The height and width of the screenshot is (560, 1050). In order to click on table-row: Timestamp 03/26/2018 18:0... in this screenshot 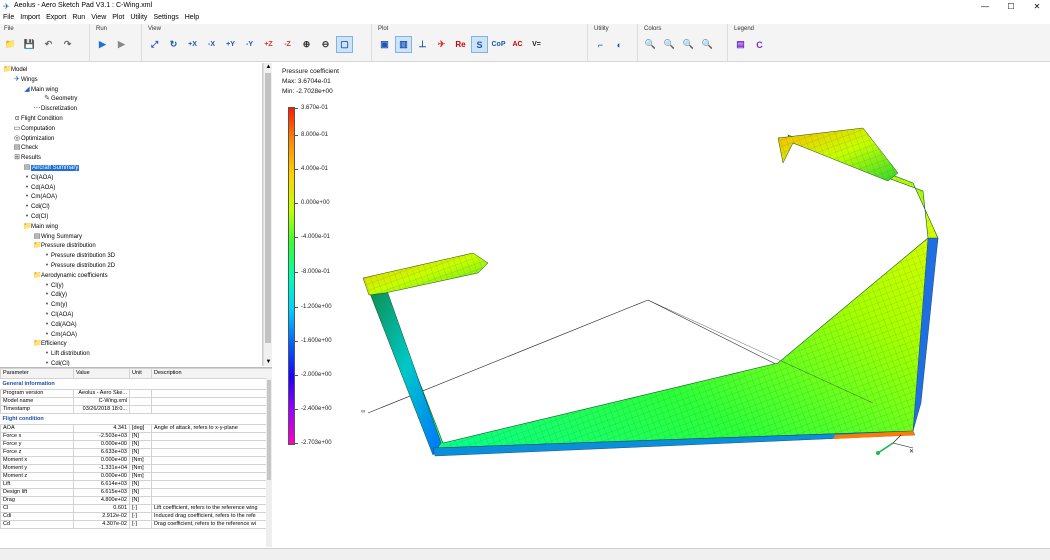, I will do `click(136, 409)`.